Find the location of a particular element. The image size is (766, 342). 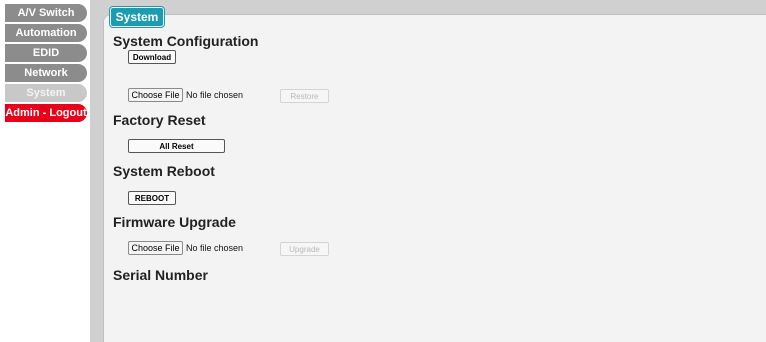

sidebar-item-network: Network is located at coordinates (46, 73).